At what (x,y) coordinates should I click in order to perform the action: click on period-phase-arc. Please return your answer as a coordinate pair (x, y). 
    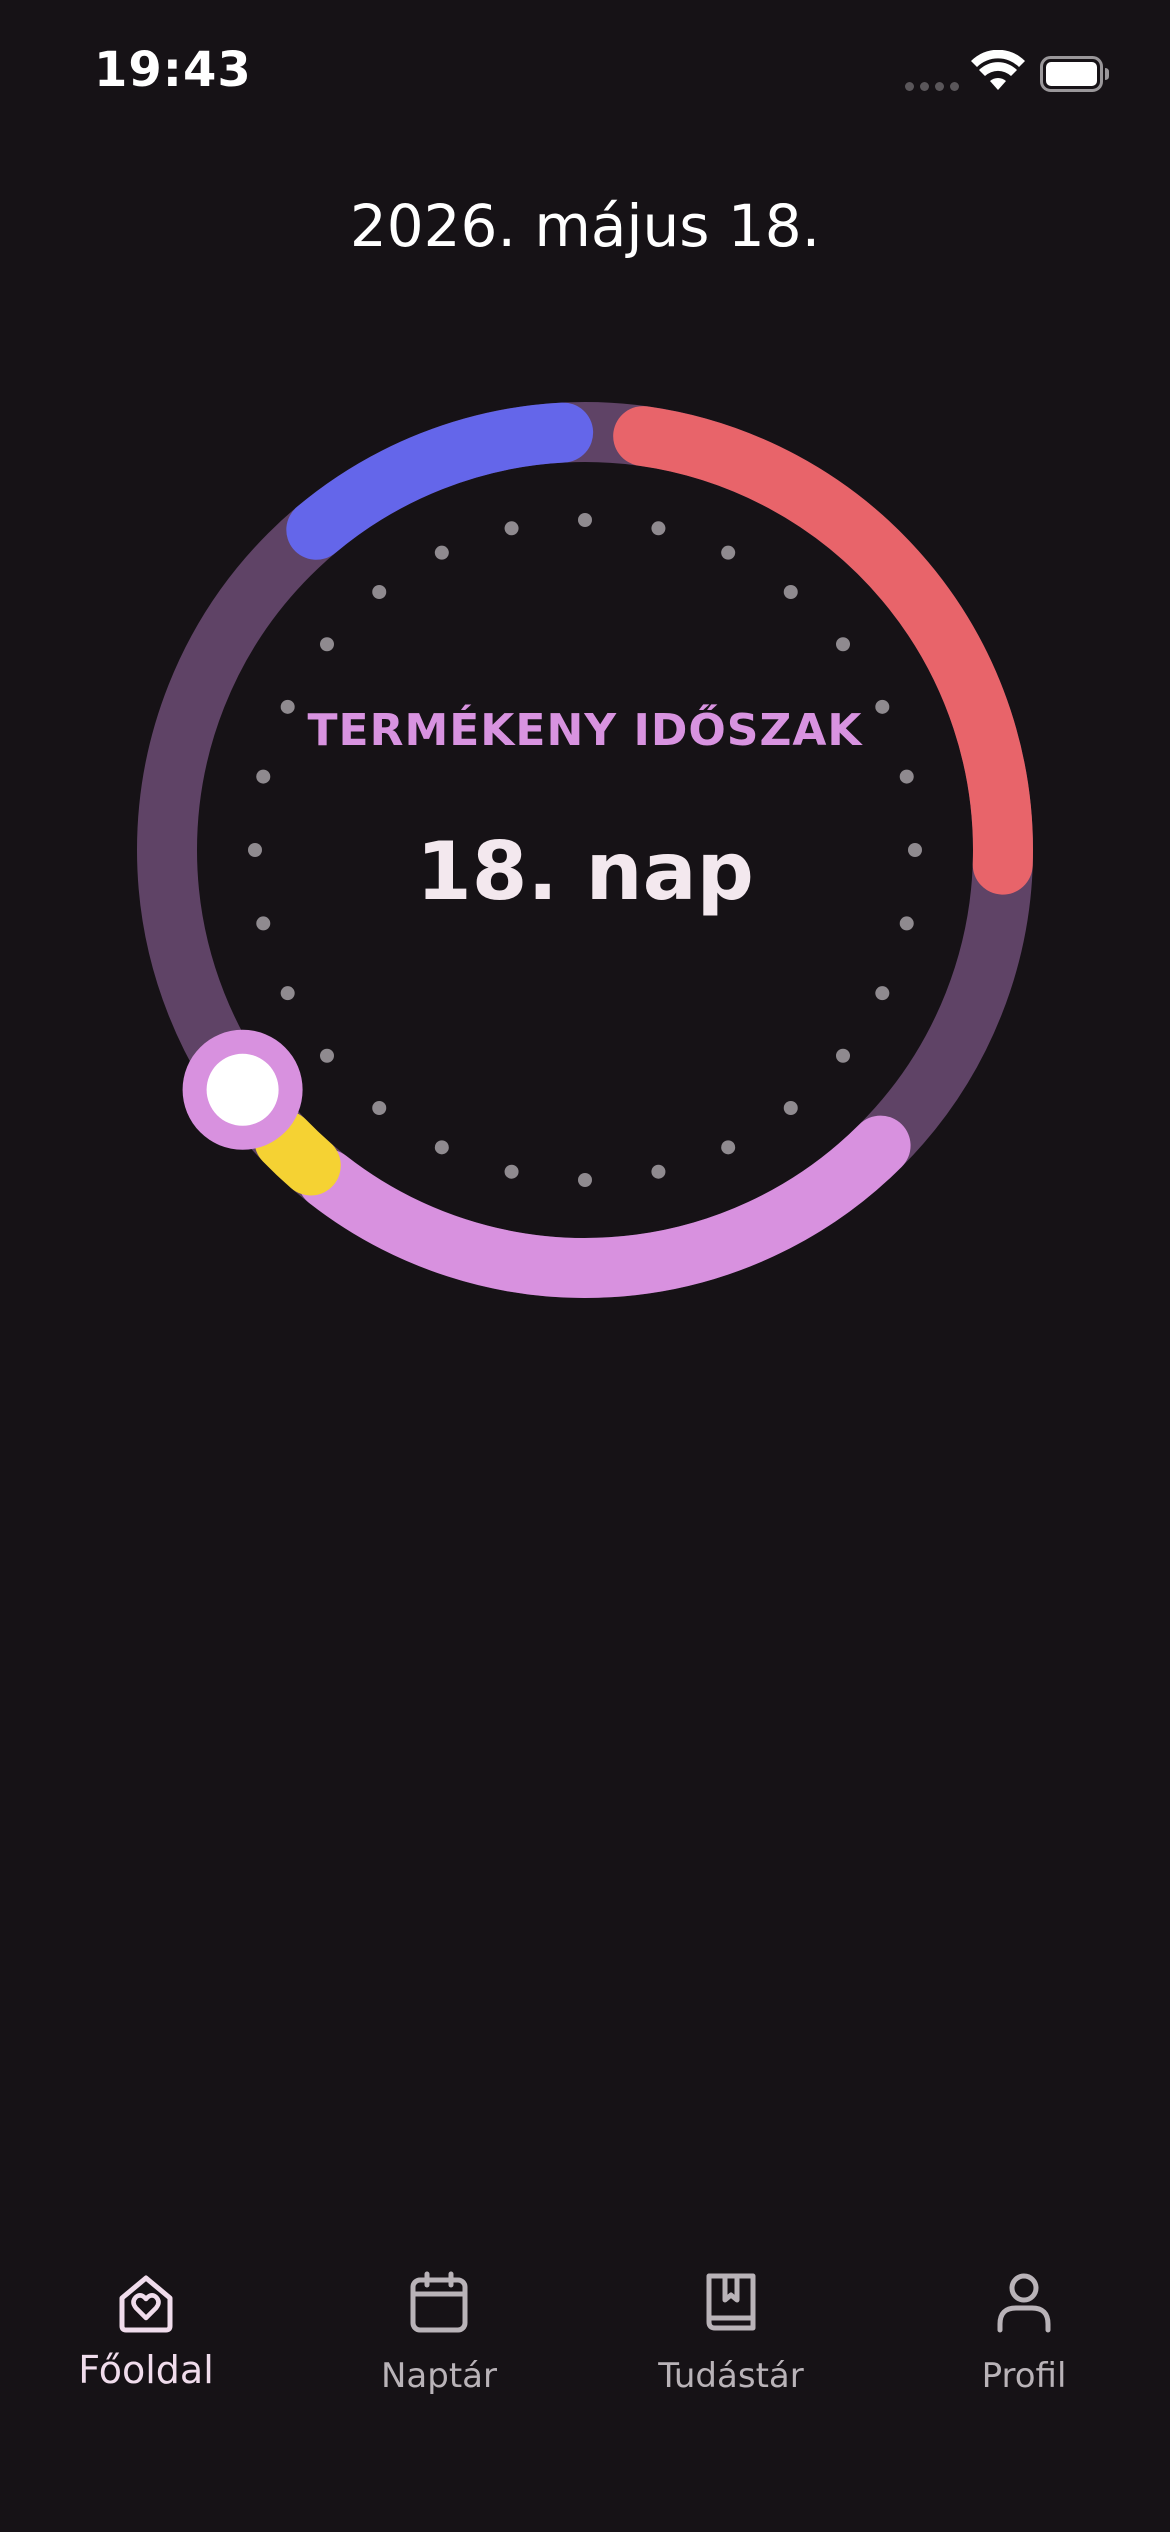
    Looking at the image, I should click on (823, 650).